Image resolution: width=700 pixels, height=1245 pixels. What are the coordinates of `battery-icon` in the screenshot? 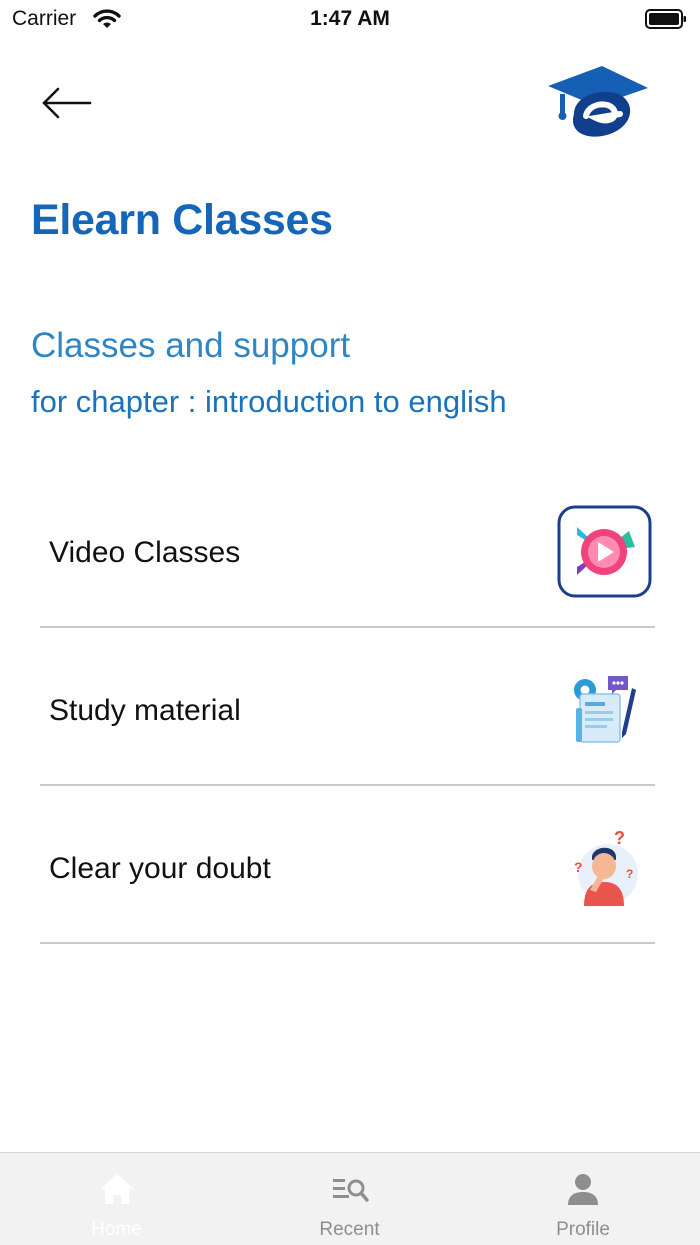 It's located at (665, 19).